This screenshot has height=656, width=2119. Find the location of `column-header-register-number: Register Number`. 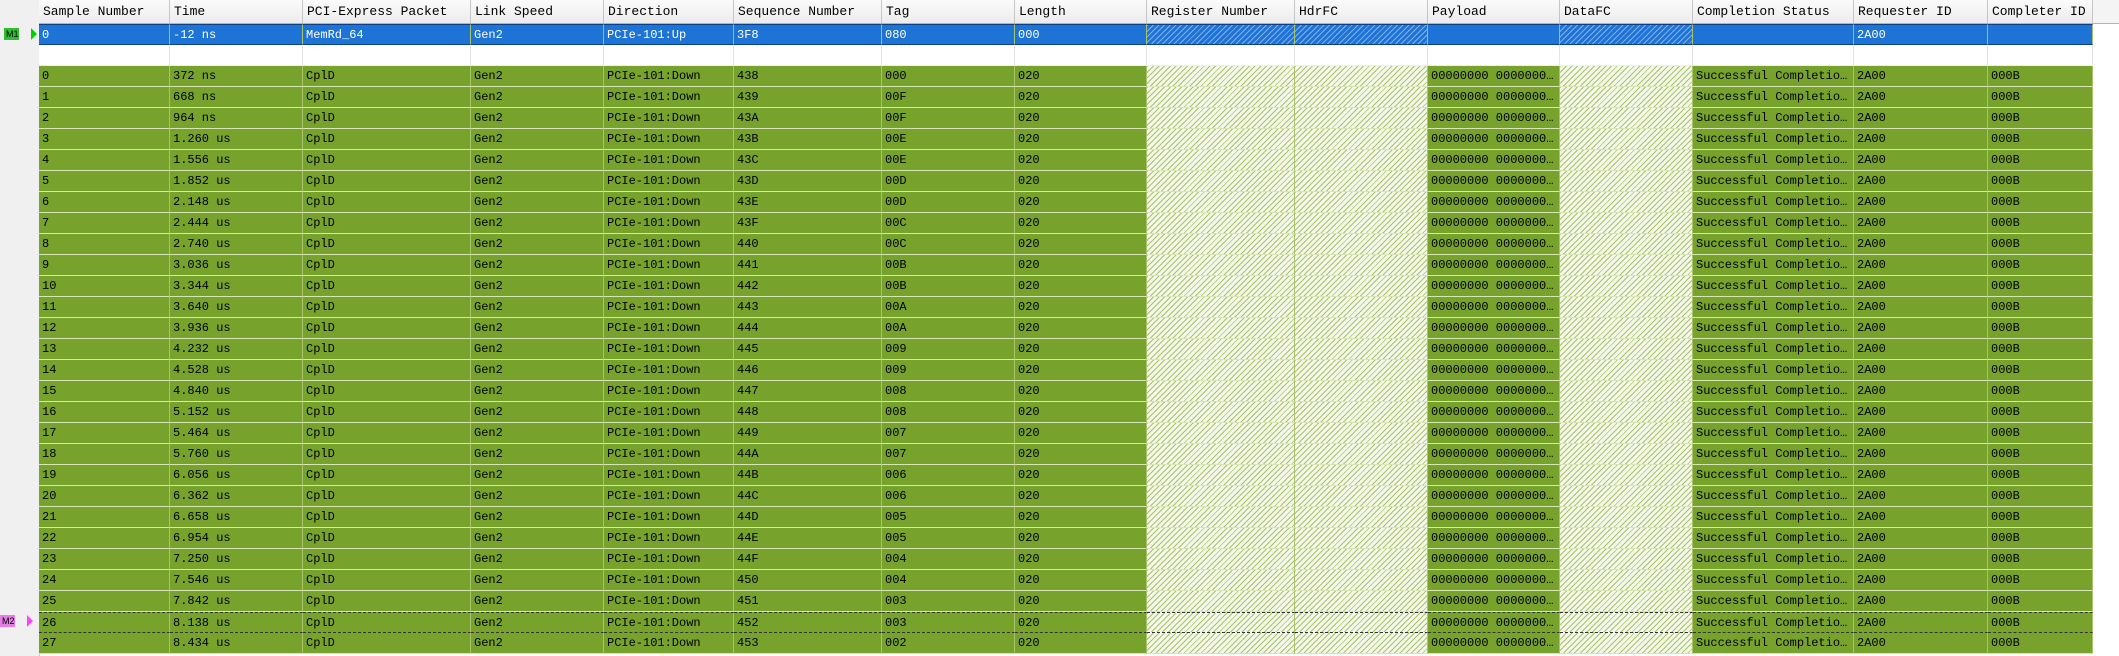

column-header-register-number: Register Number is located at coordinates (1221, 11).